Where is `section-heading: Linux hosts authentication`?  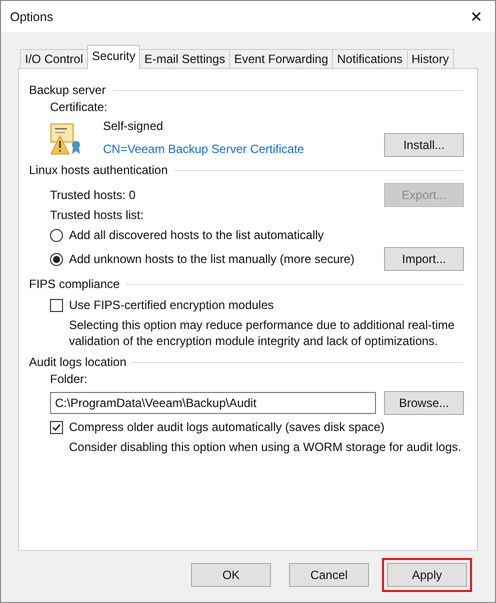 section-heading: Linux hosts authentication is located at coordinates (98, 170).